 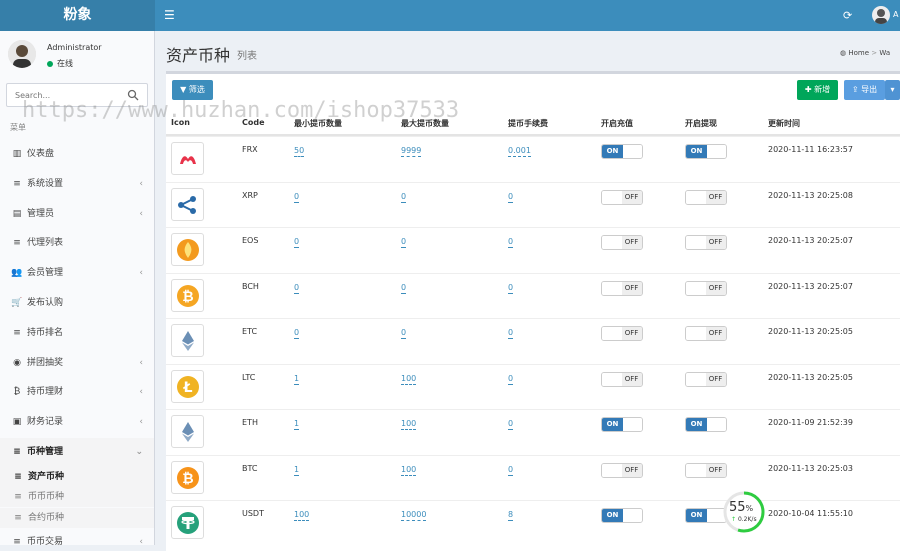 What do you see at coordinates (864, 90) in the screenshot?
I see `export-button: ⇪ 导出` at bounding box center [864, 90].